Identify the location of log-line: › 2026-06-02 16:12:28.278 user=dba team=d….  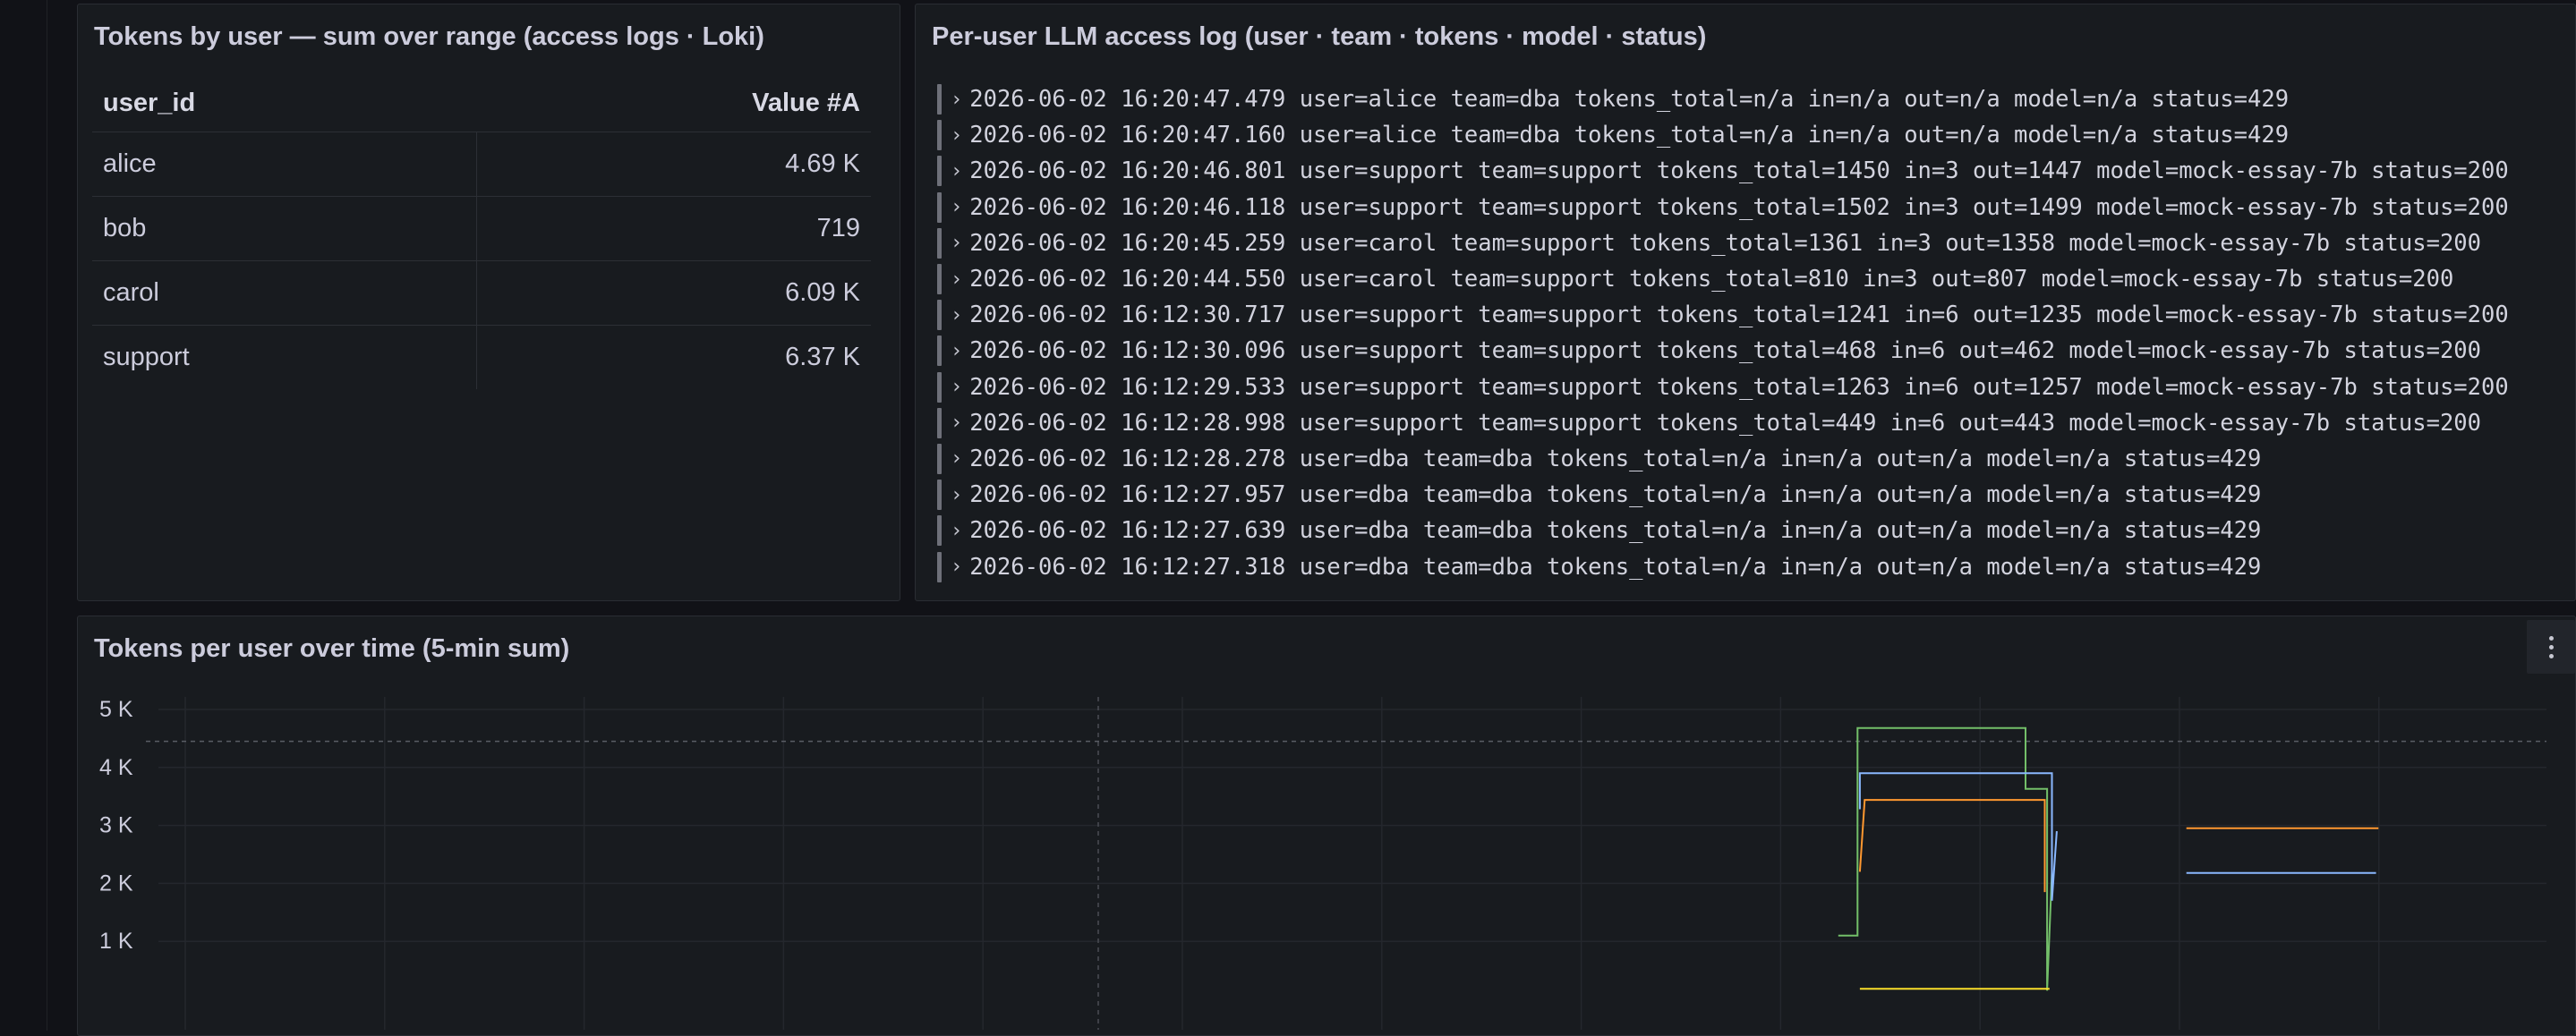
(1723, 459).